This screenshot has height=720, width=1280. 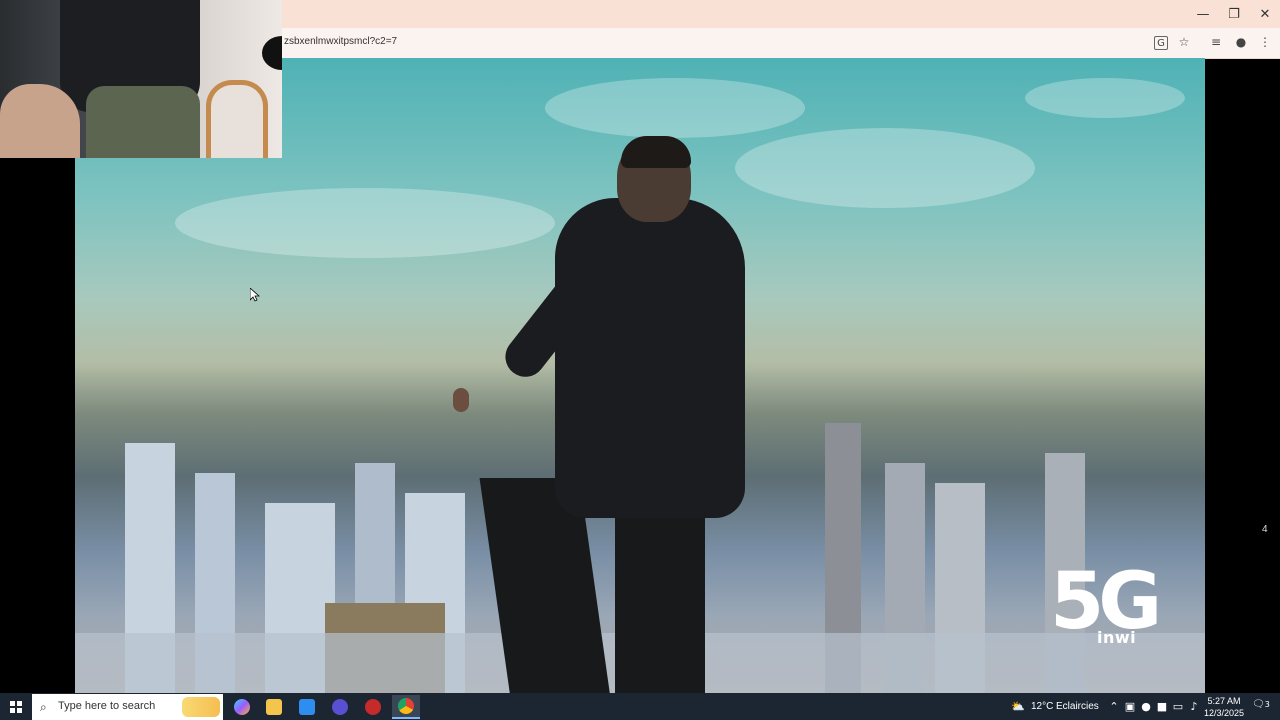 What do you see at coordinates (1117, 637) in the screenshot?
I see `inwi-logo: inwi` at bounding box center [1117, 637].